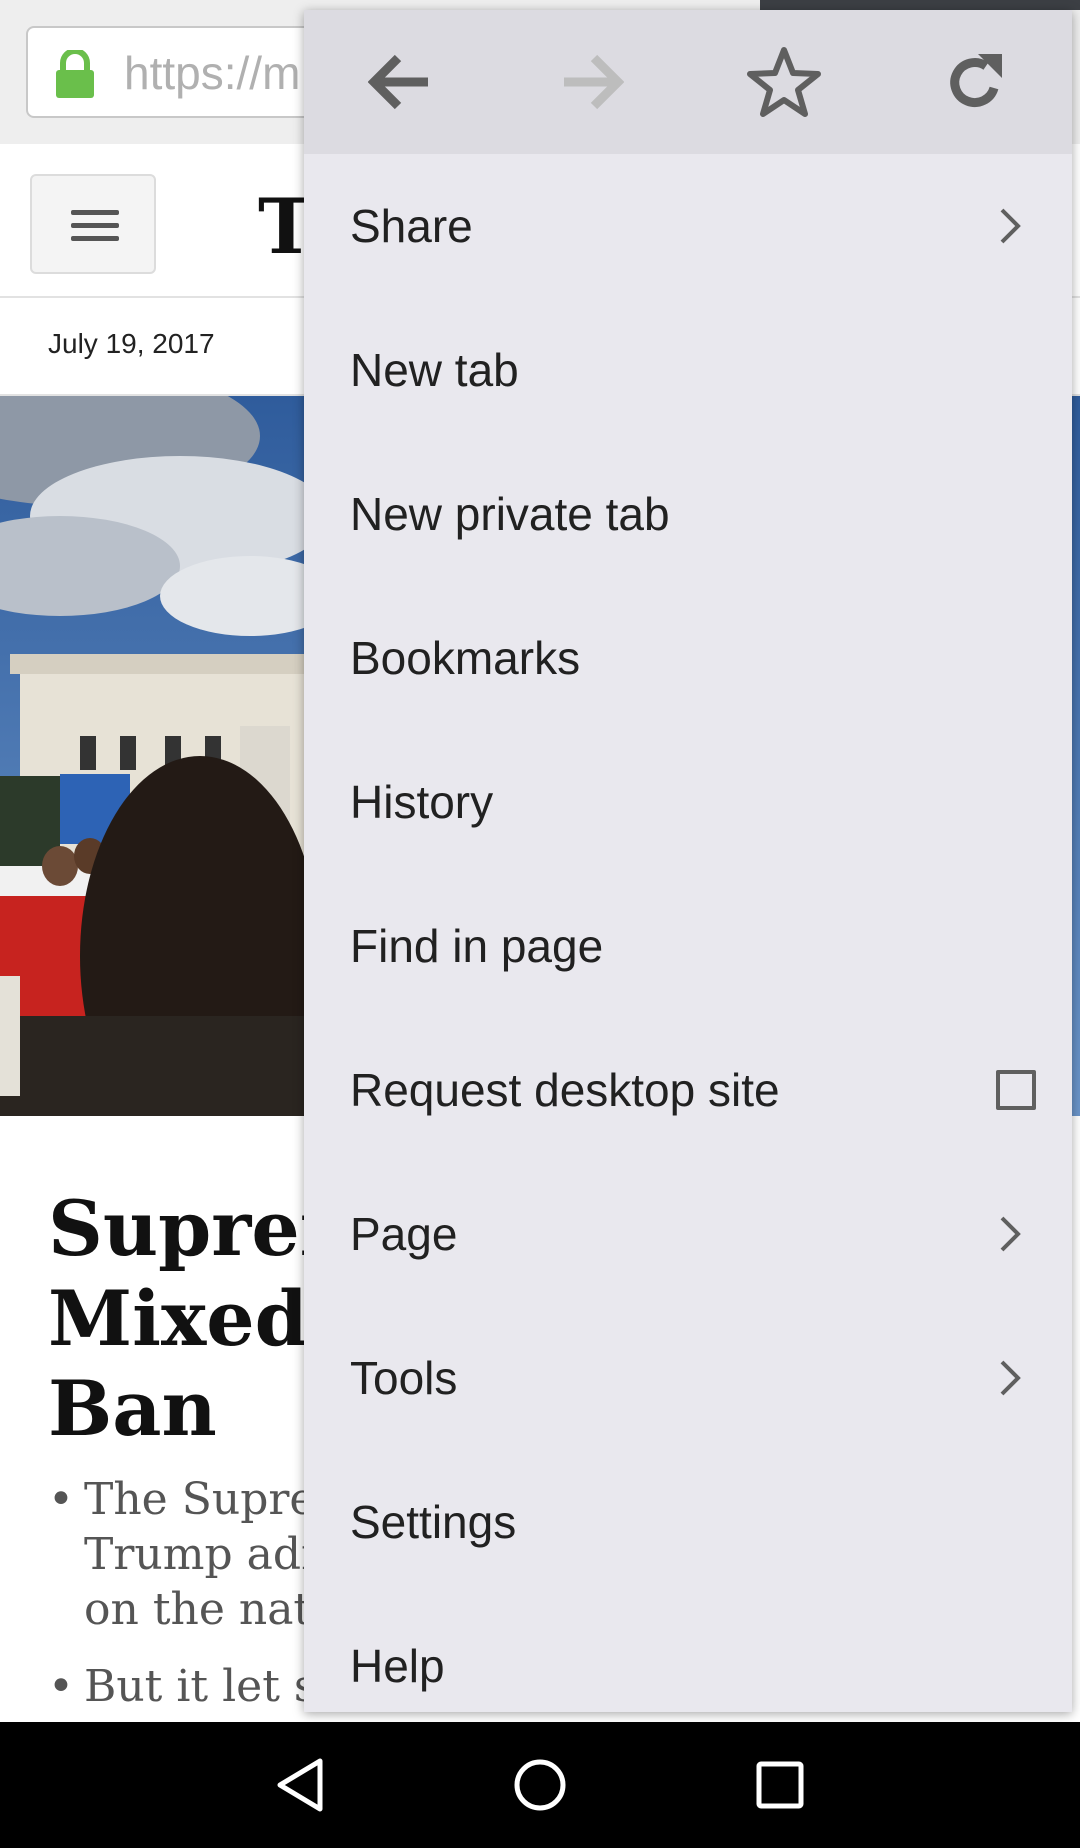 This screenshot has height=1848, width=1080. I want to click on menu-item-page: Page, so click(688, 1234).